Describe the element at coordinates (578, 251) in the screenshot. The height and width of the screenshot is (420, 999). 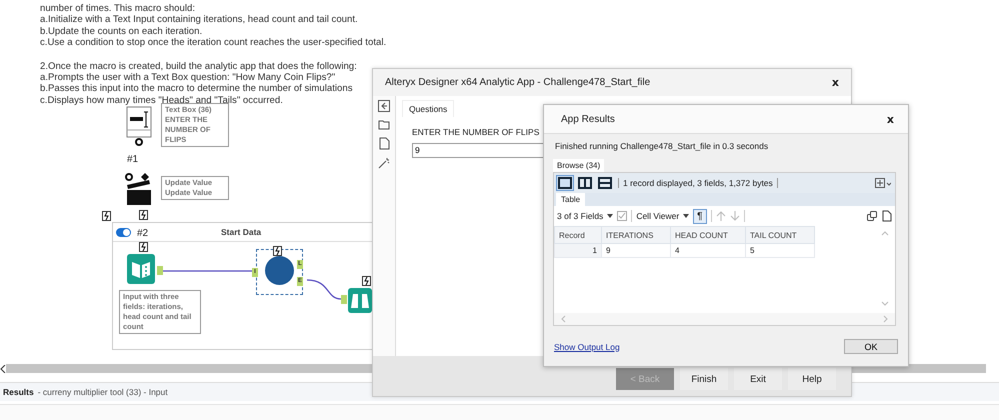
I see `table-cell: 1` at that location.